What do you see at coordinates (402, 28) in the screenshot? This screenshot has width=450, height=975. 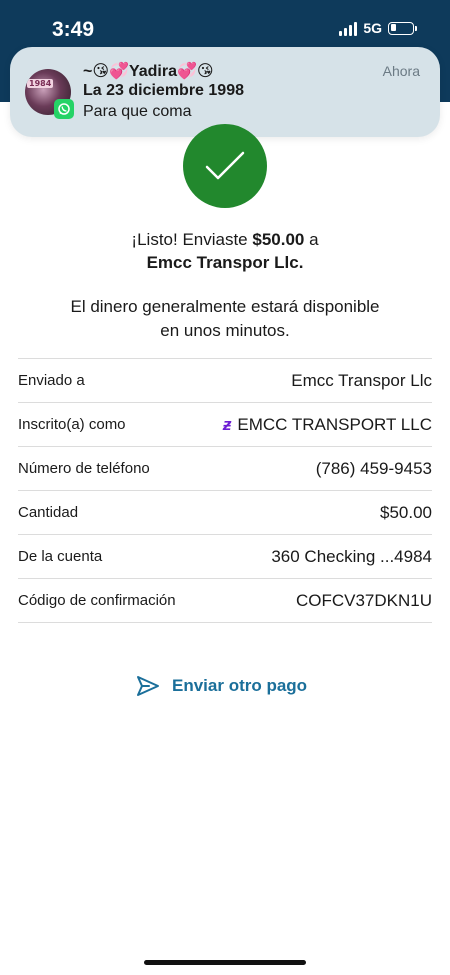 I see `battery-icon` at bounding box center [402, 28].